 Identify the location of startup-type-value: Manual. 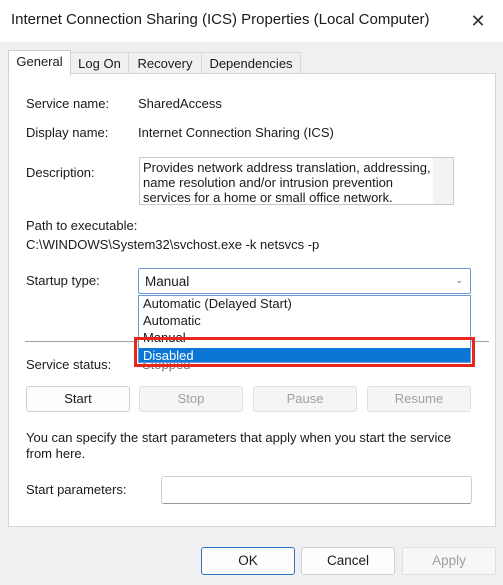
(167, 281).